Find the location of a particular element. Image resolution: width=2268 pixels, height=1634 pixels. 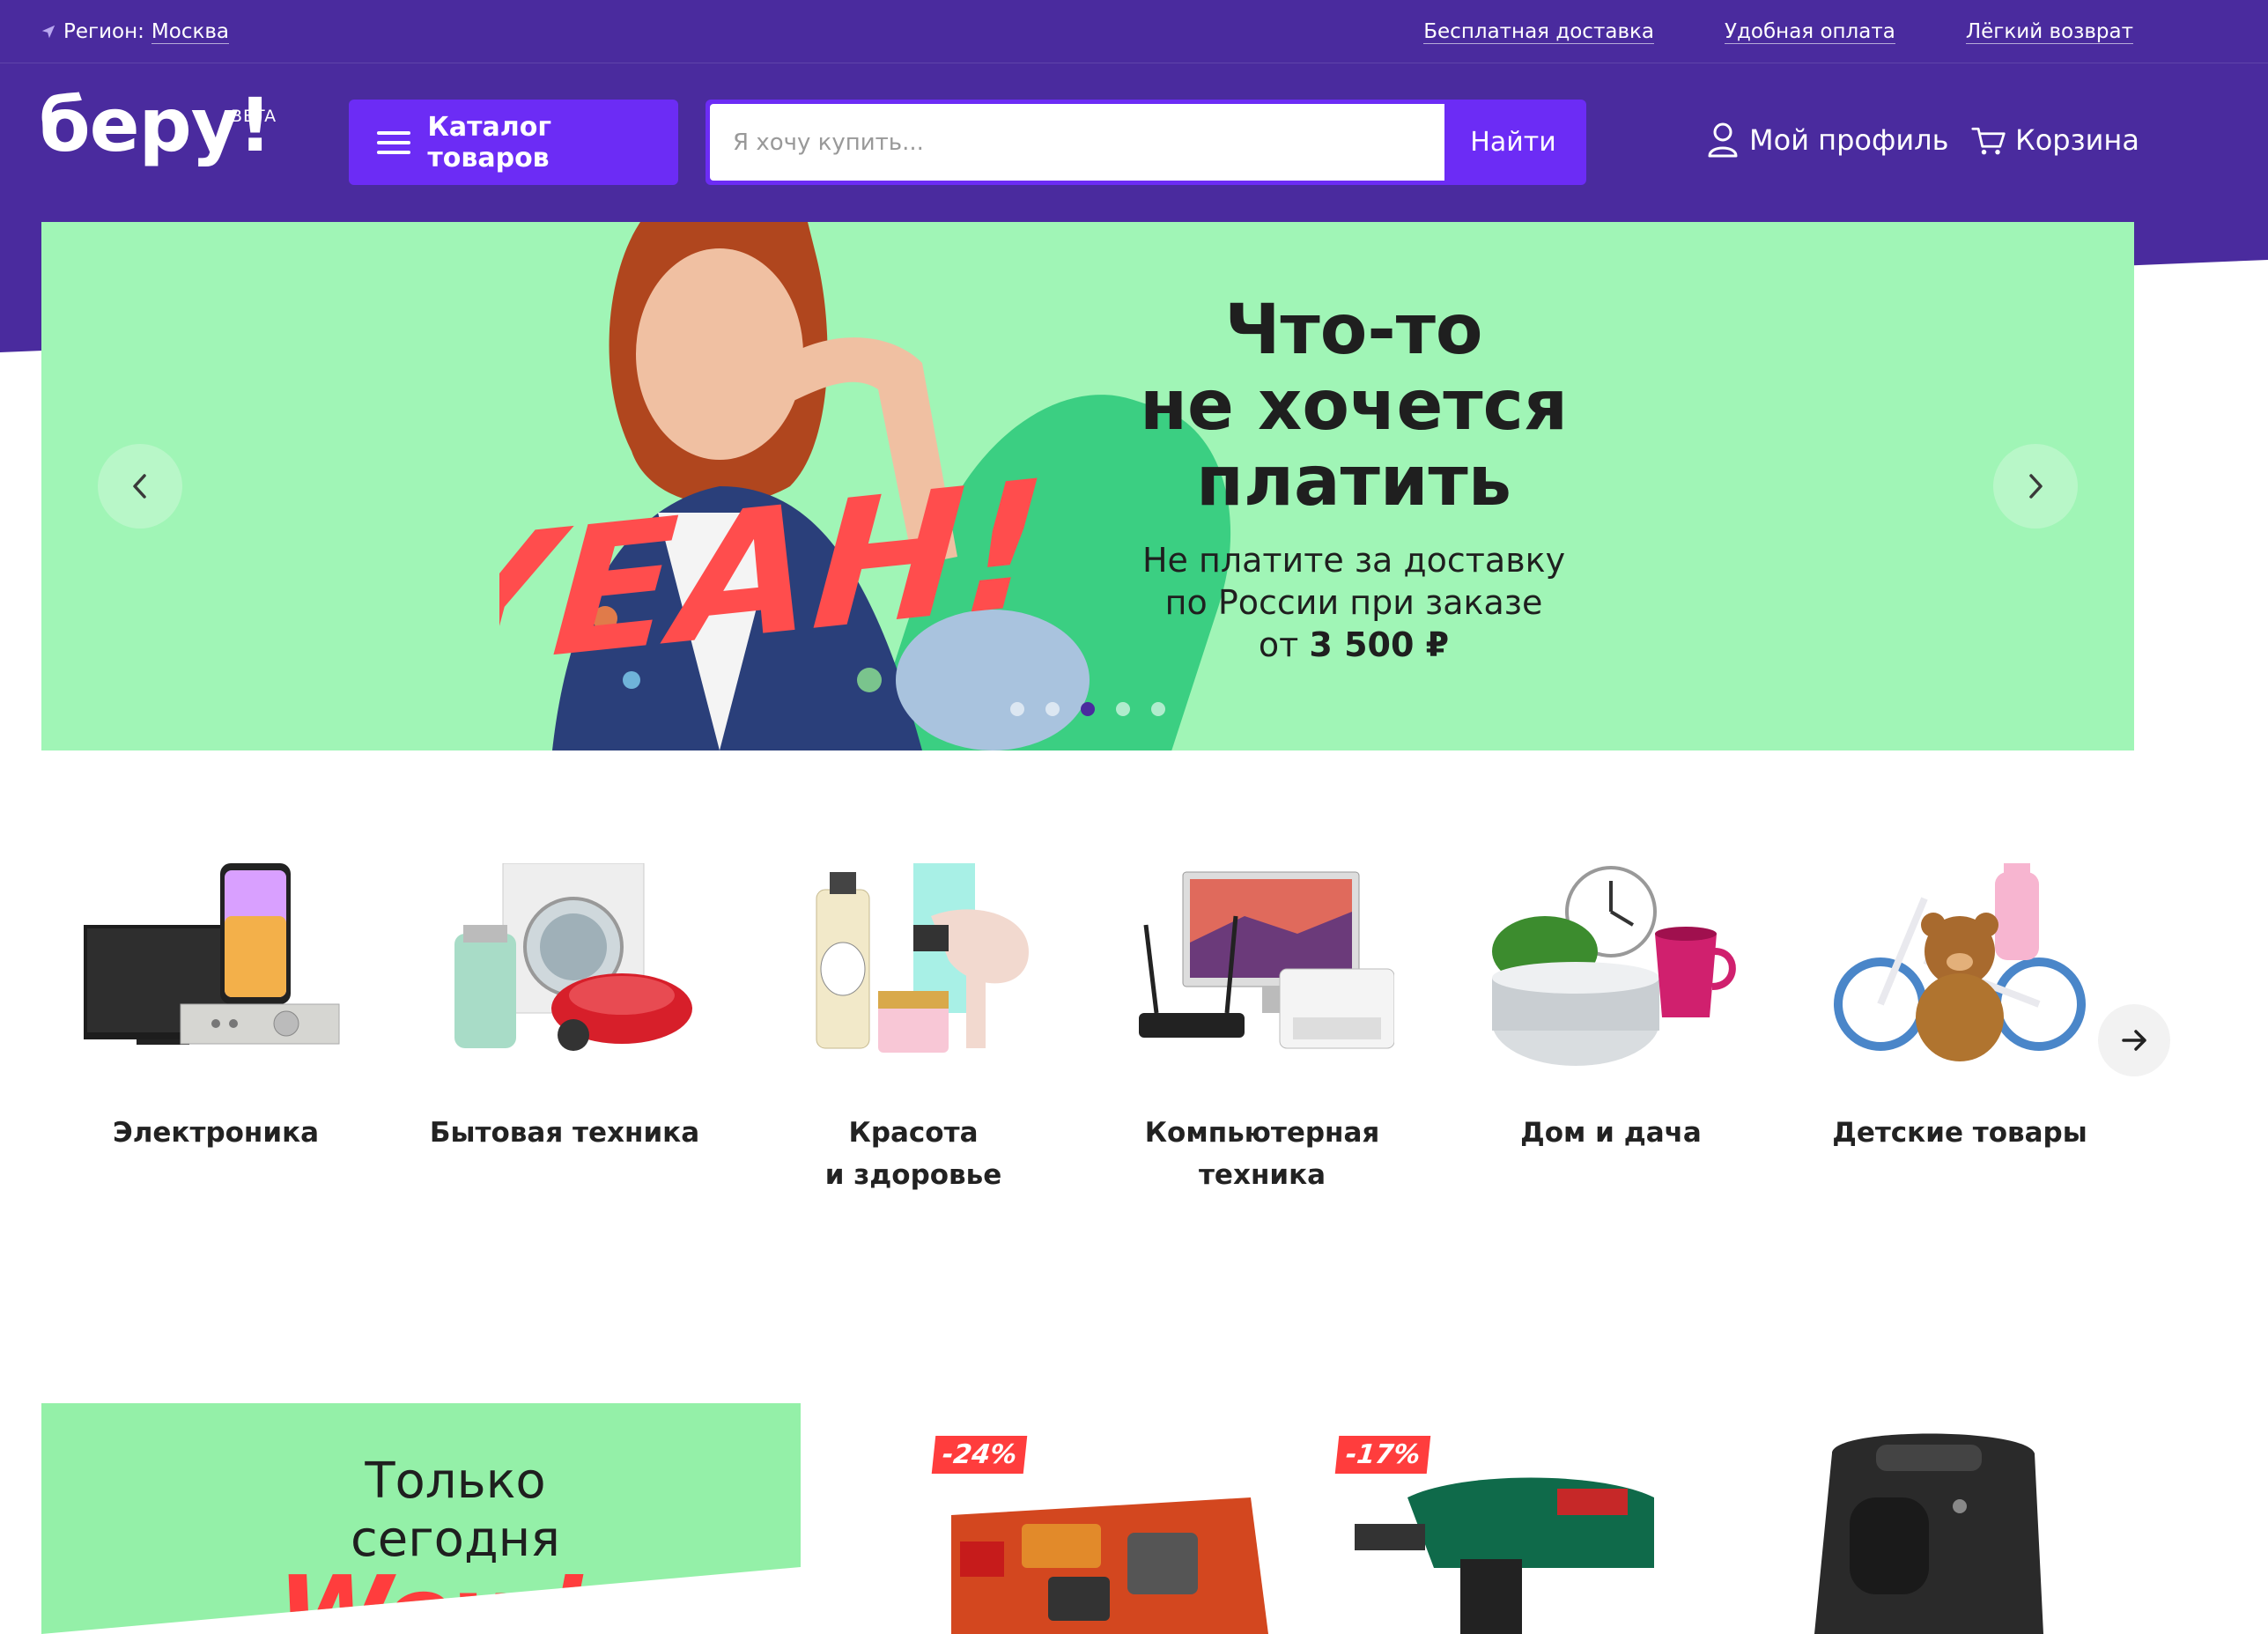

location-arrow-icon is located at coordinates (48, 32).